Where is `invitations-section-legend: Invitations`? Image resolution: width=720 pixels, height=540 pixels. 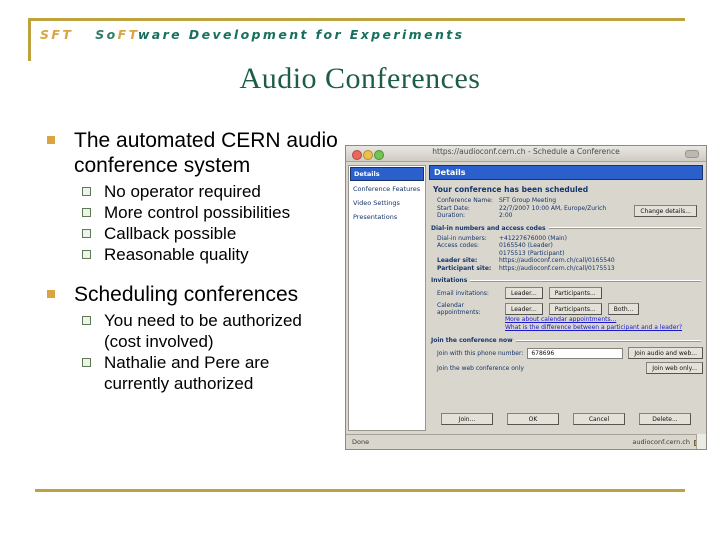 invitations-section-legend: Invitations is located at coordinates (566, 280).